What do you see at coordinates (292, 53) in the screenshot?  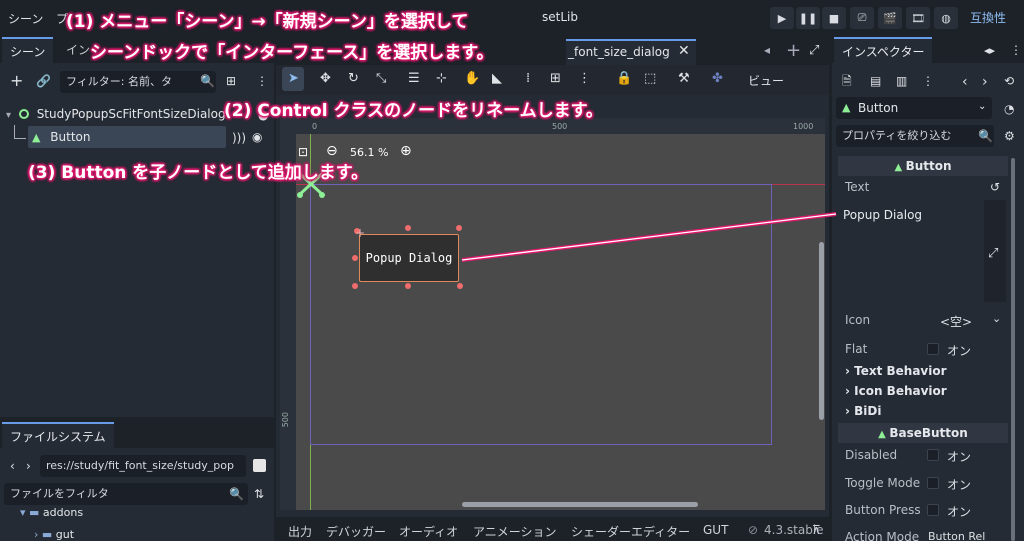 I see `callout-step1-line2: シーンドックで「インターフェース」を選択します。` at bounding box center [292, 53].